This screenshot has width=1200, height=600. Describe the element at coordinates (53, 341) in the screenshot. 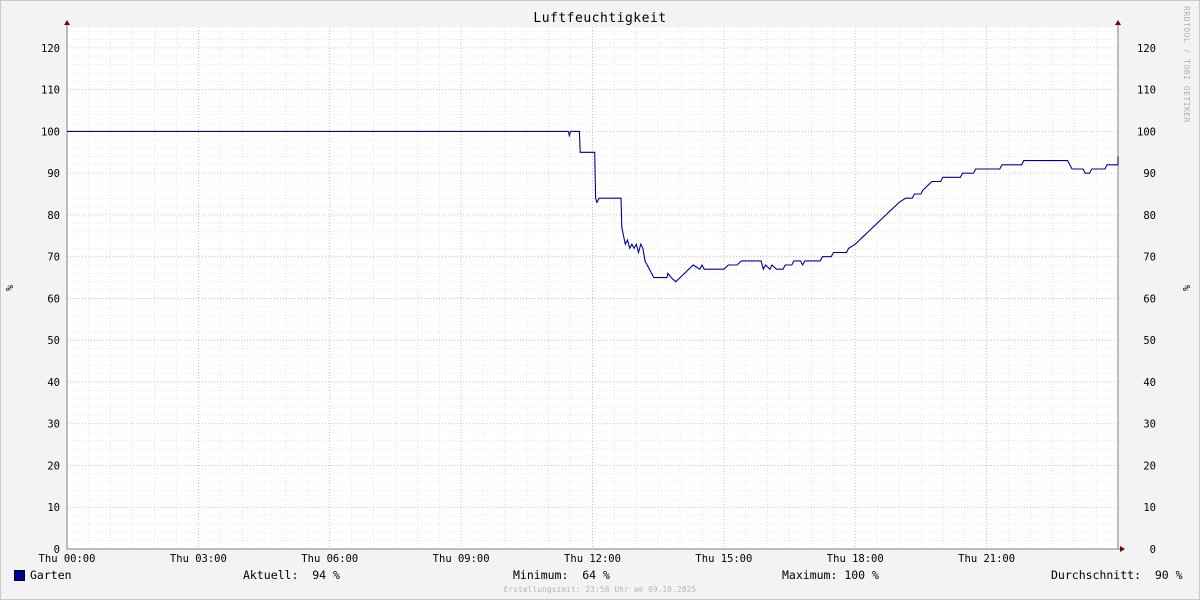

I see `y-tick-label-left: 50` at that location.